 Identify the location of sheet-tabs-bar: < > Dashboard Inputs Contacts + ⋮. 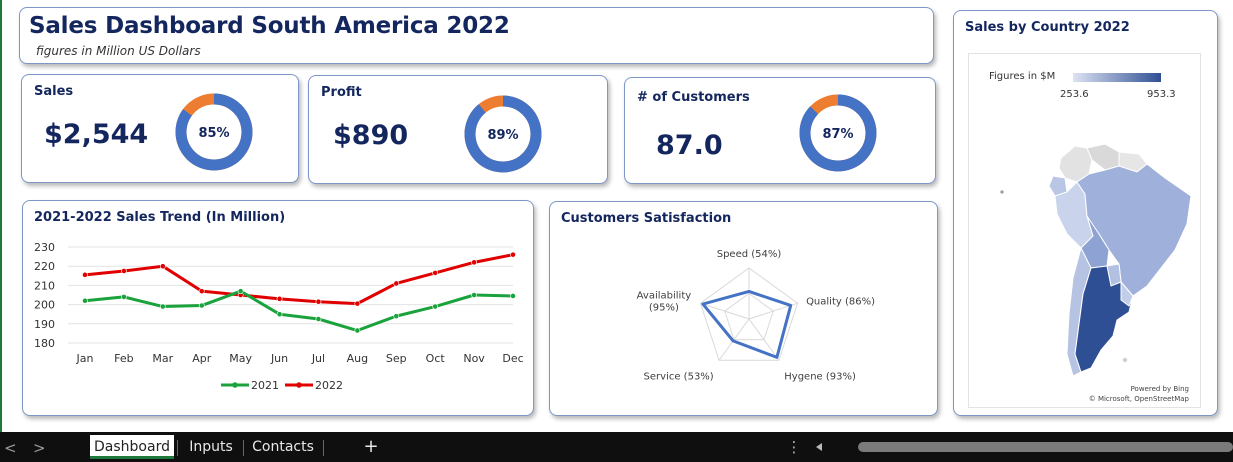
(616, 447).